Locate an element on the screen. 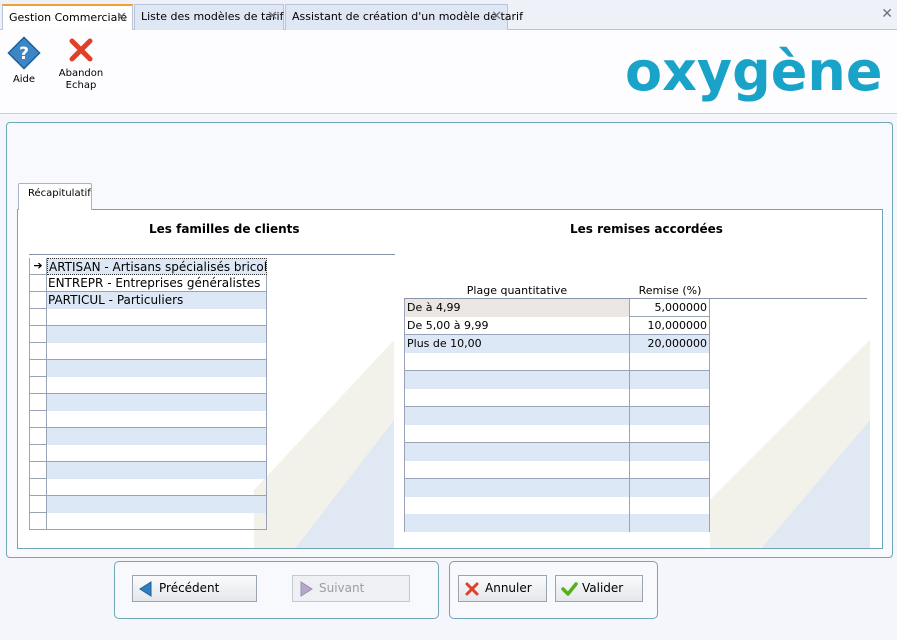 This screenshot has height=640, width=897. family-cell: ENTREPR - Entreprises généralistes is located at coordinates (157, 283).